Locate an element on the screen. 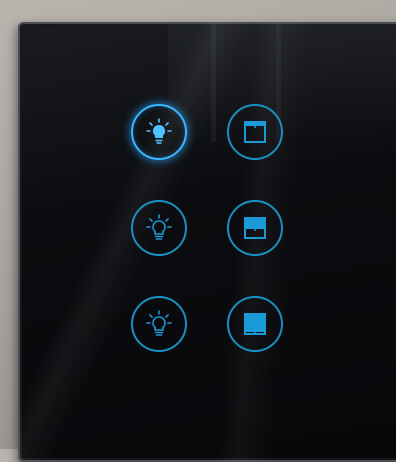  blind-3-button is located at coordinates (255, 324).